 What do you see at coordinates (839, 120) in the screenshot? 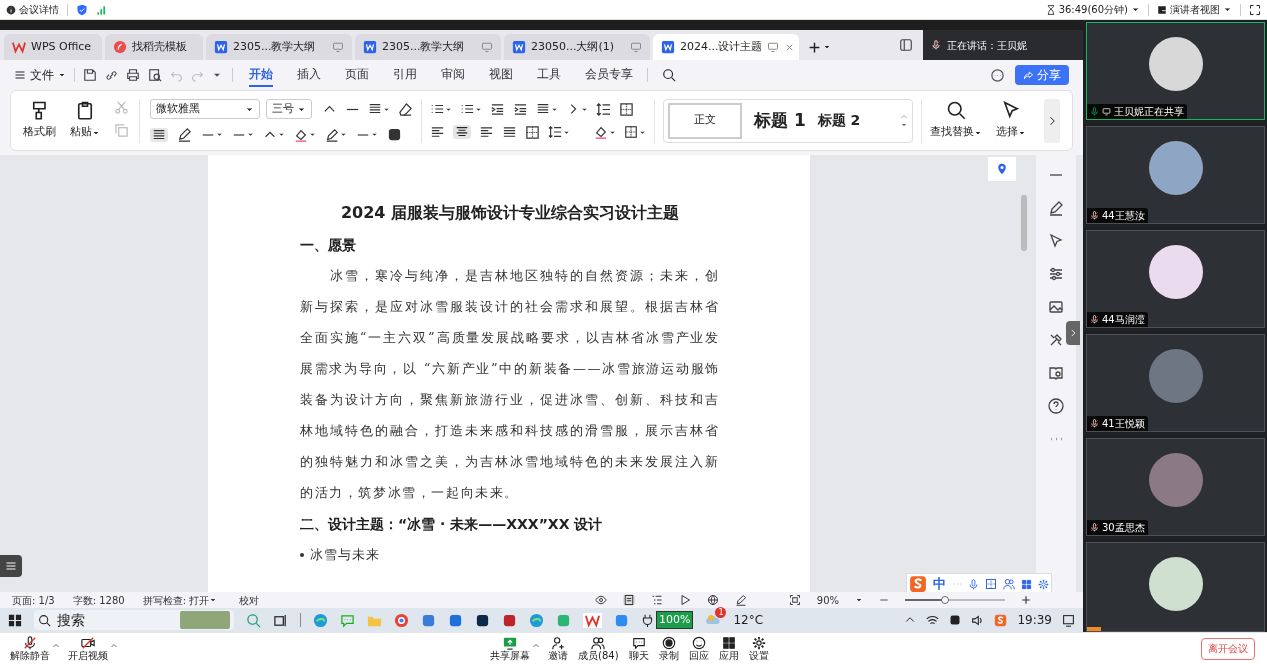
I see `style-preset: 标题 2` at bounding box center [839, 120].